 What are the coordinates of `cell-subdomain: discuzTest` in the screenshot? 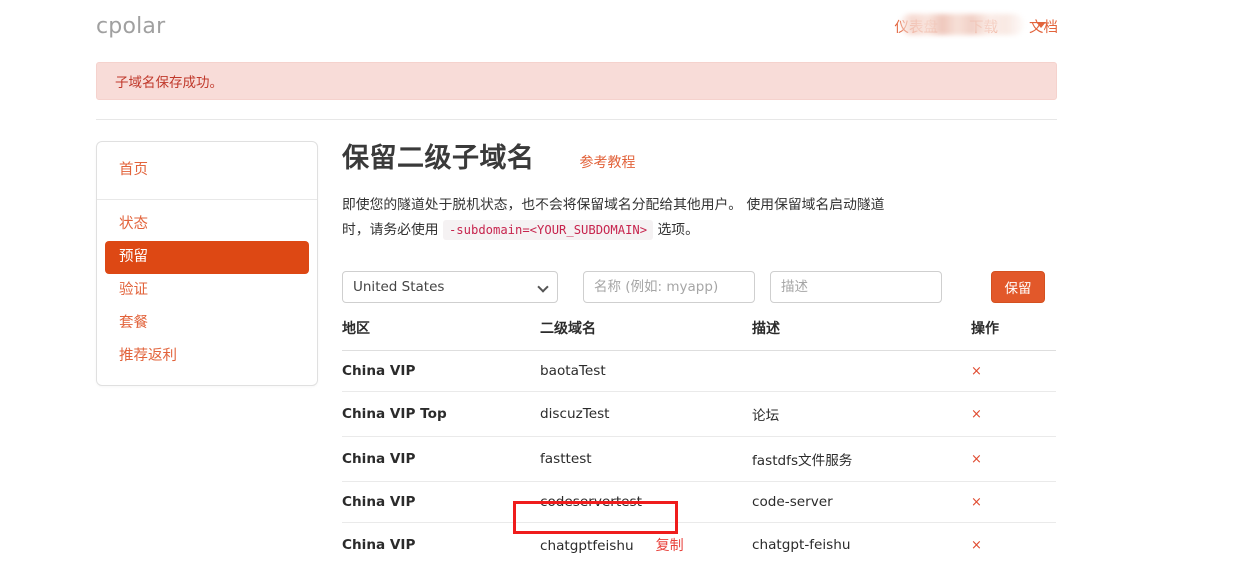 It's located at (646, 414).